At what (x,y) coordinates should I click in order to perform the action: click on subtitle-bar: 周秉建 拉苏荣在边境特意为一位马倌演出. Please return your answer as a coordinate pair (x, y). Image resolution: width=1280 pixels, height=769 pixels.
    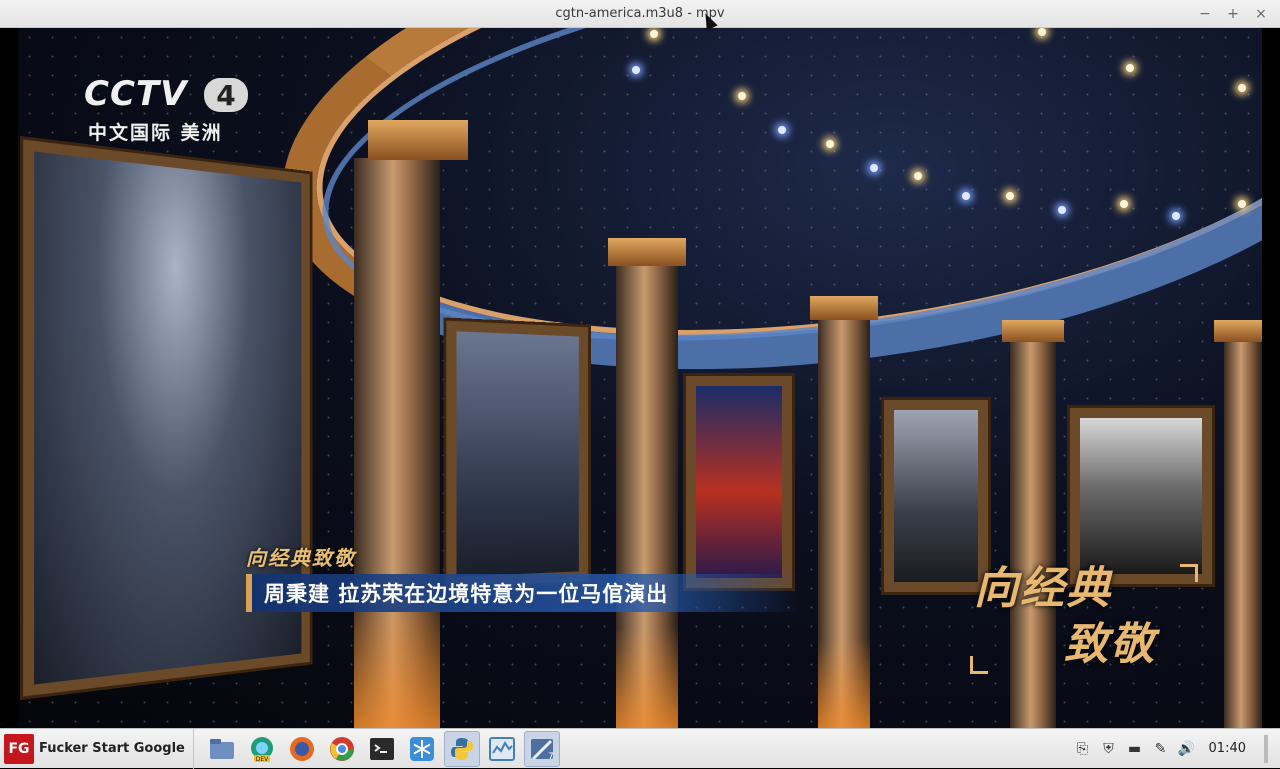
    Looking at the image, I should click on (524, 593).